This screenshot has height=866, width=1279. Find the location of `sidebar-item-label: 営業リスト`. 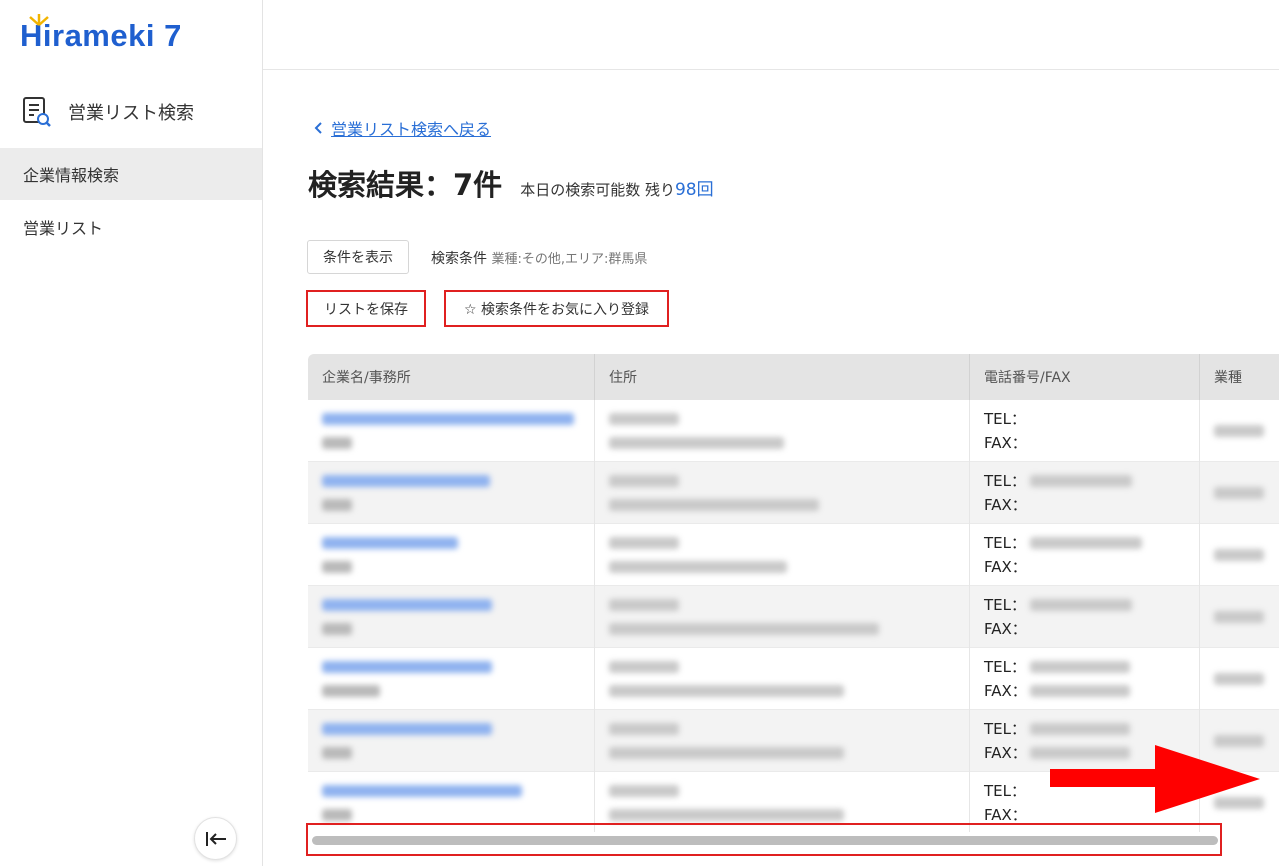

sidebar-item-label: 営業リスト is located at coordinates (63, 228).